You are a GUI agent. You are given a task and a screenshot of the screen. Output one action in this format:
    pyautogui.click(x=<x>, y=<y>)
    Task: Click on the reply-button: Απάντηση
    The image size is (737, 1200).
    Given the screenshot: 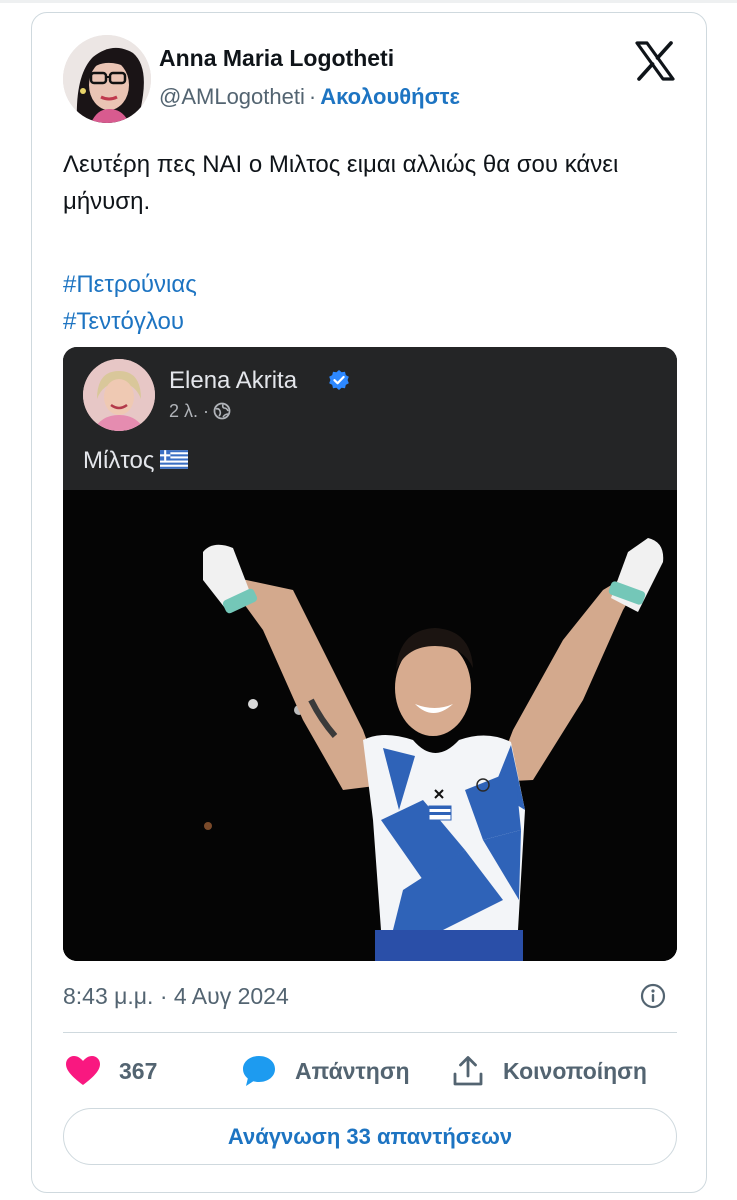 What is the action you would take?
    pyautogui.click(x=325, y=1071)
    